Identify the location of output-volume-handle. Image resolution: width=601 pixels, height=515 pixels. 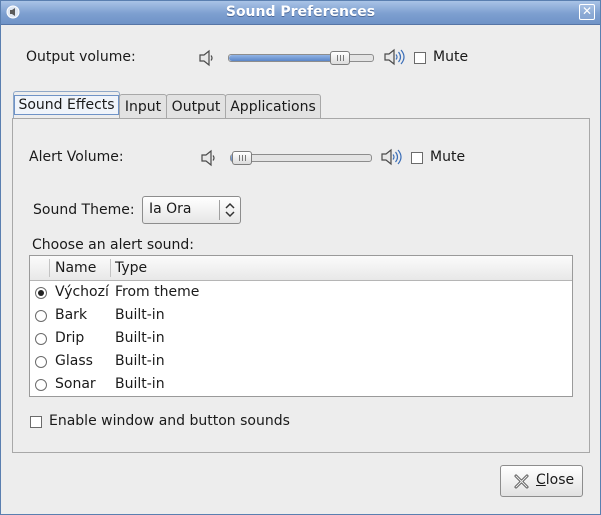
(340, 58).